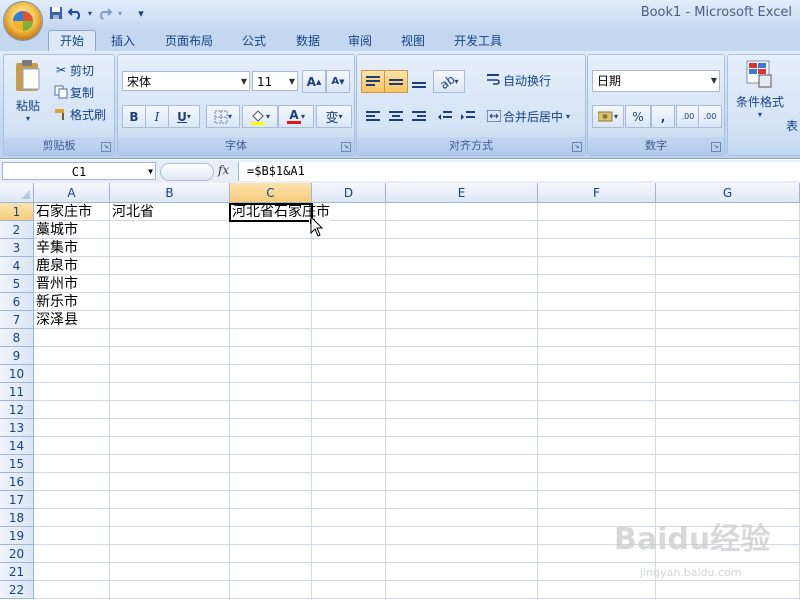  What do you see at coordinates (79, 171) in the screenshot?
I see `name-box: C1 ▼` at bounding box center [79, 171].